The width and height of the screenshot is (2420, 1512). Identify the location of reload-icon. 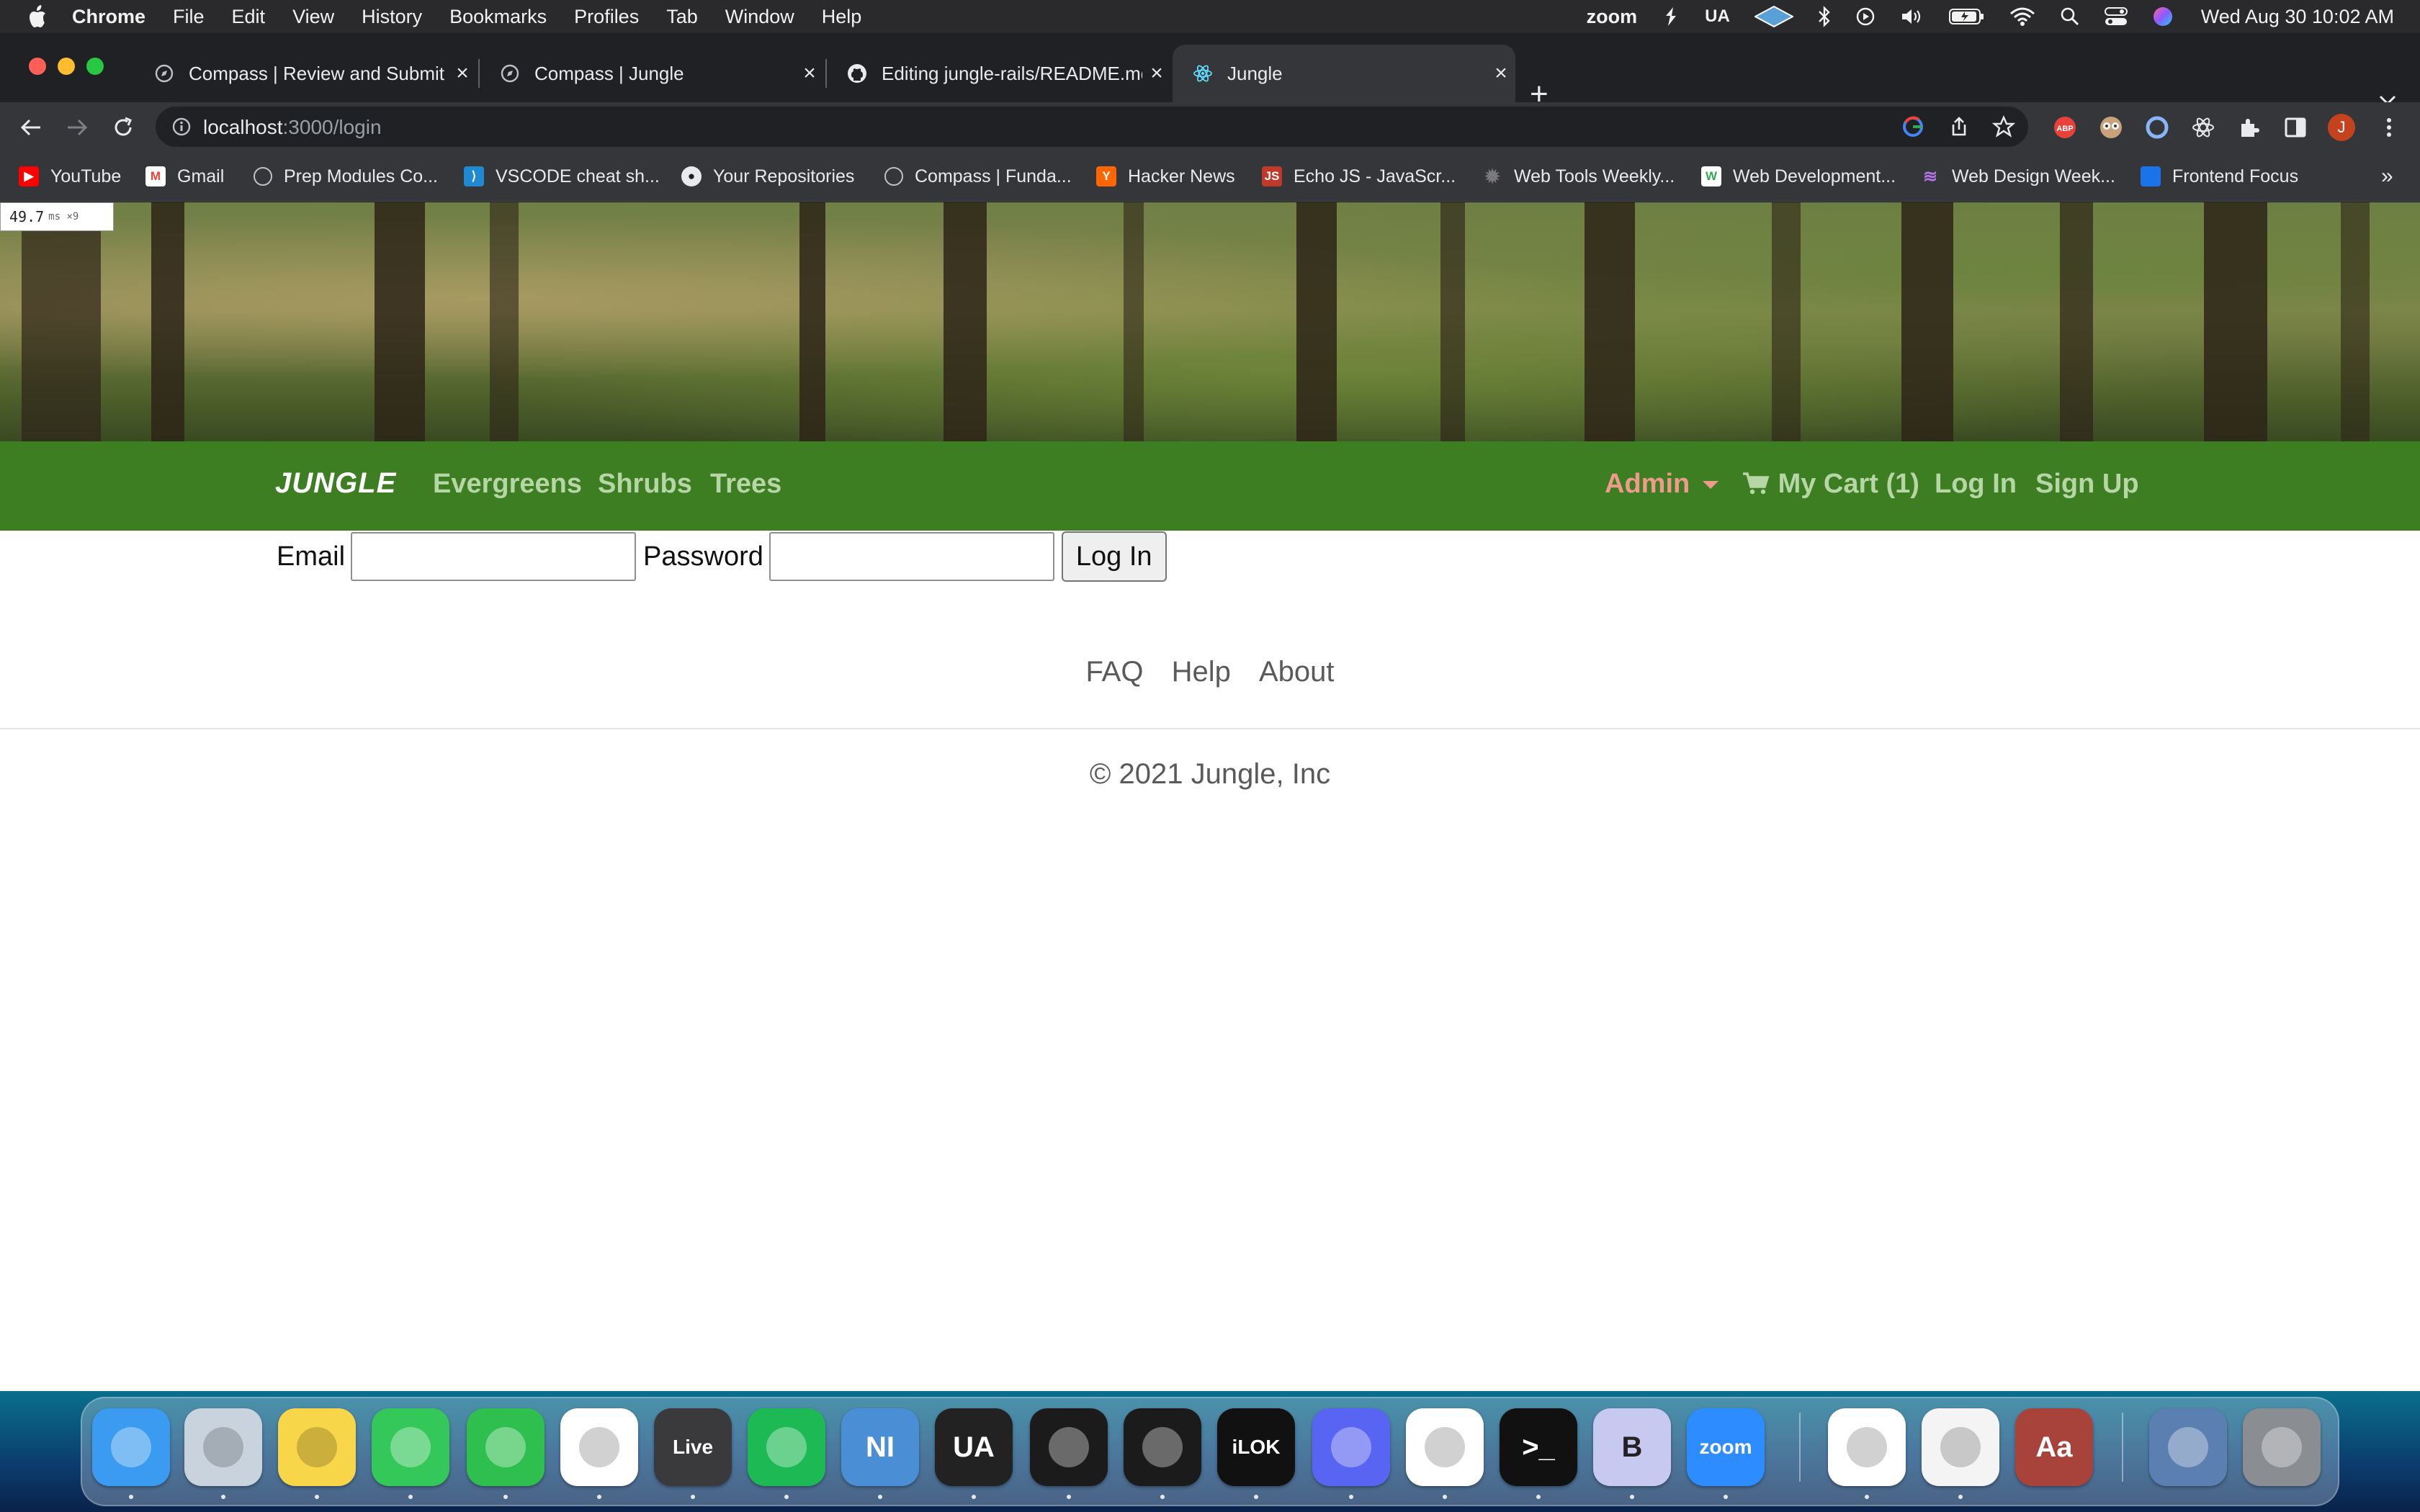
(123, 127).